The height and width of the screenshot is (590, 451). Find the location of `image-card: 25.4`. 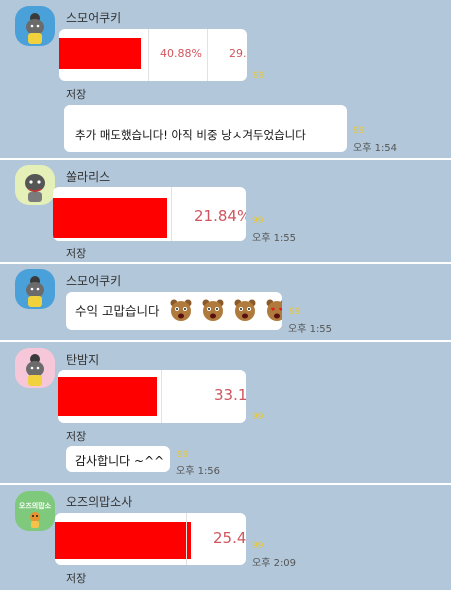

image-card: 25.4 is located at coordinates (150, 539).